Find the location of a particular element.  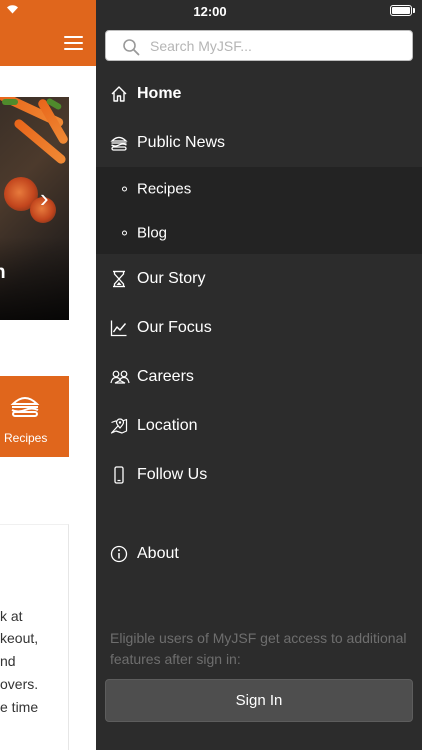

nav-label-recipes: Recipes is located at coordinates (164, 189).